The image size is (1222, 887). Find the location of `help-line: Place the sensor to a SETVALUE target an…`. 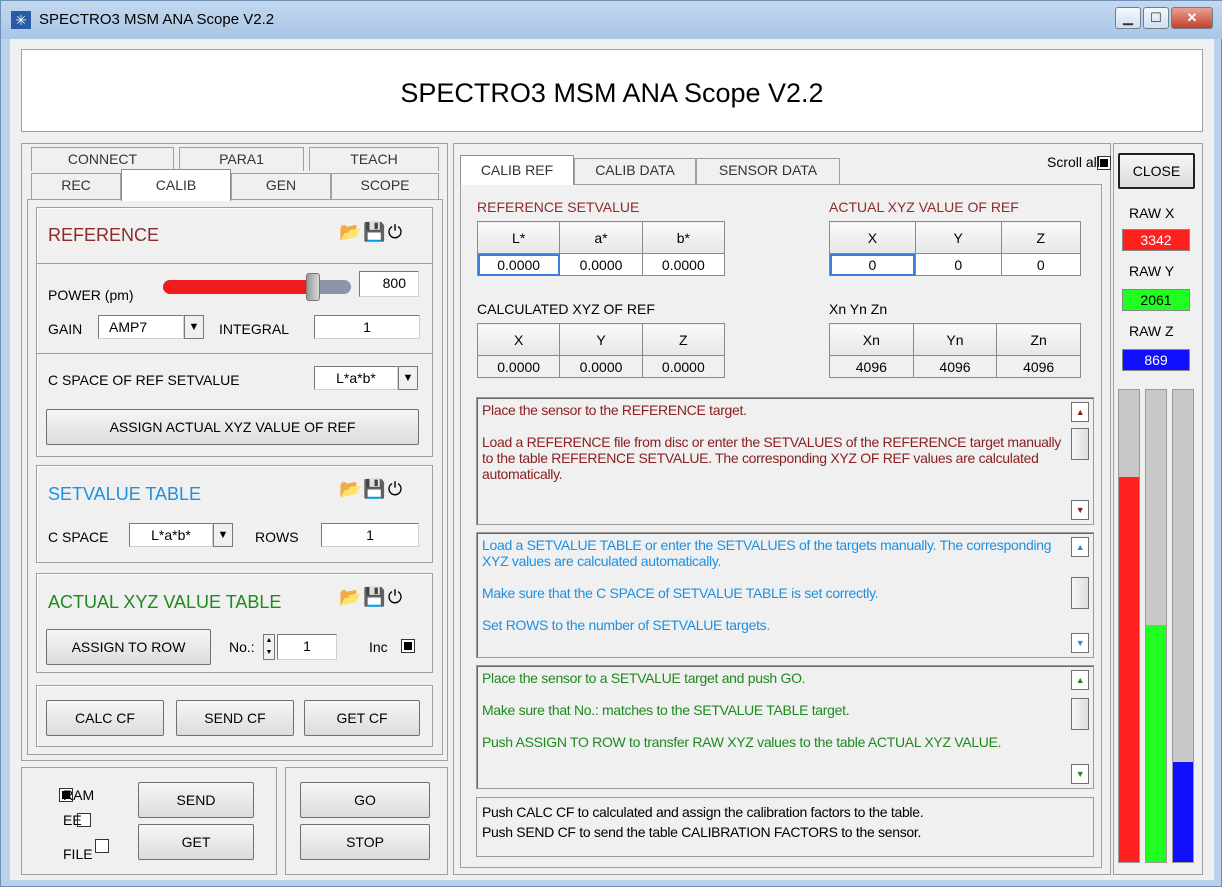

help-line: Place the sensor to a SETVALUE target an… is located at coordinates (644, 678).